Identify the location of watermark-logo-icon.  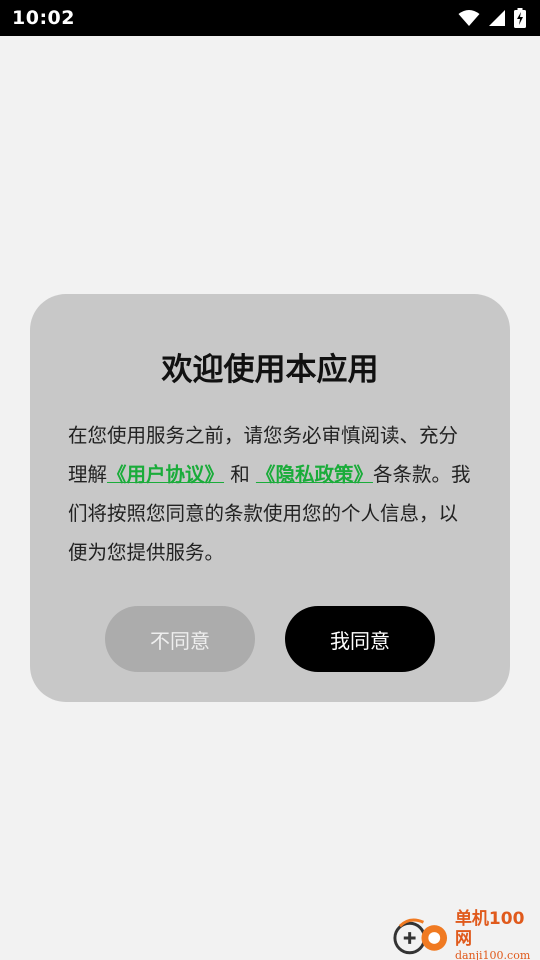
(420, 936).